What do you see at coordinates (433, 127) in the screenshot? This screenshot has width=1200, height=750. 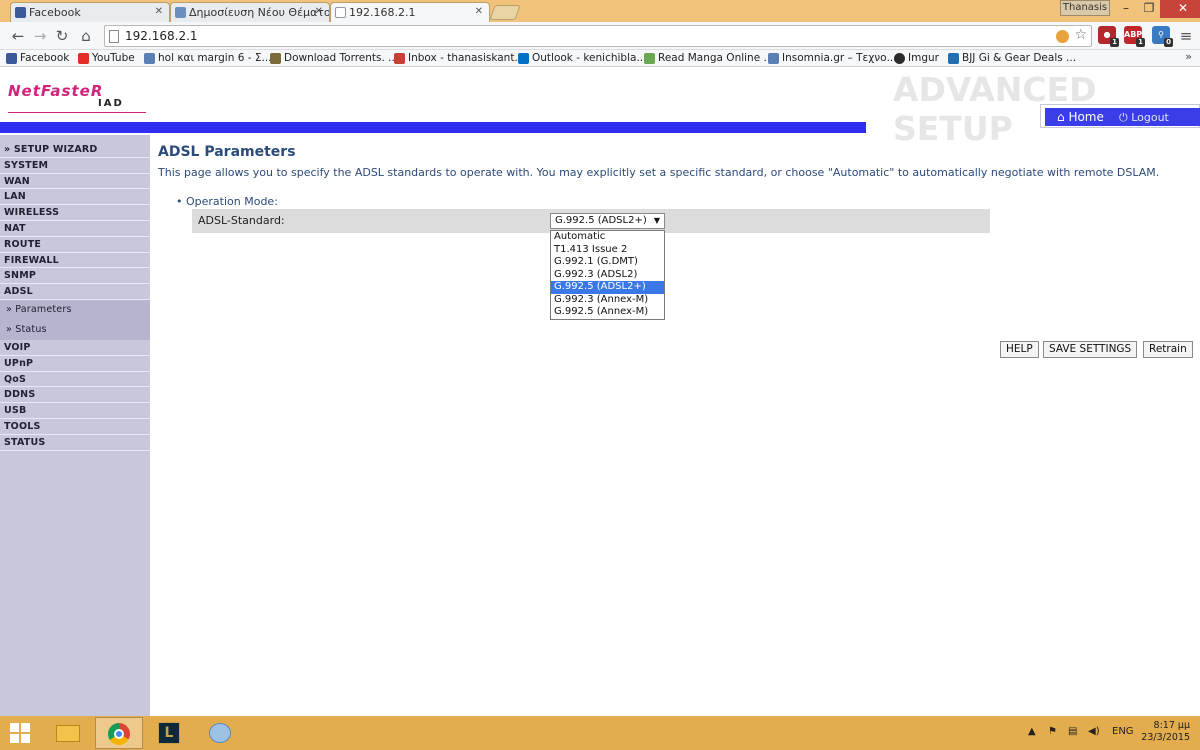 I see `header-divider` at bounding box center [433, 127].